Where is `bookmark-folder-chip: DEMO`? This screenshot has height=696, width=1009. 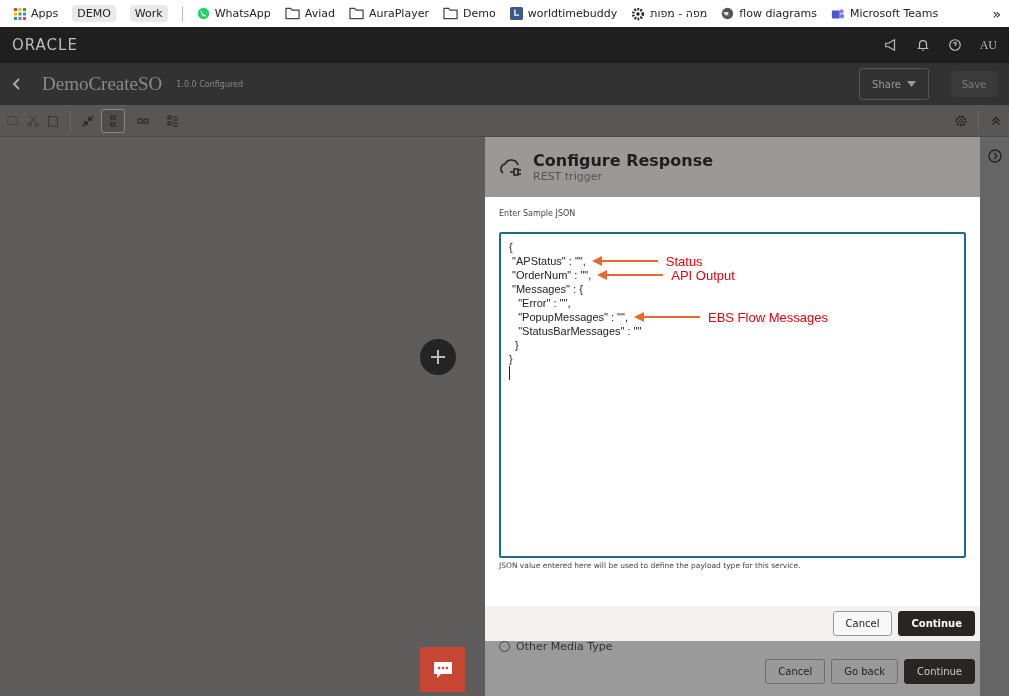
bookmark-folder-chip: DEMO is located at coordinates (94, 13).